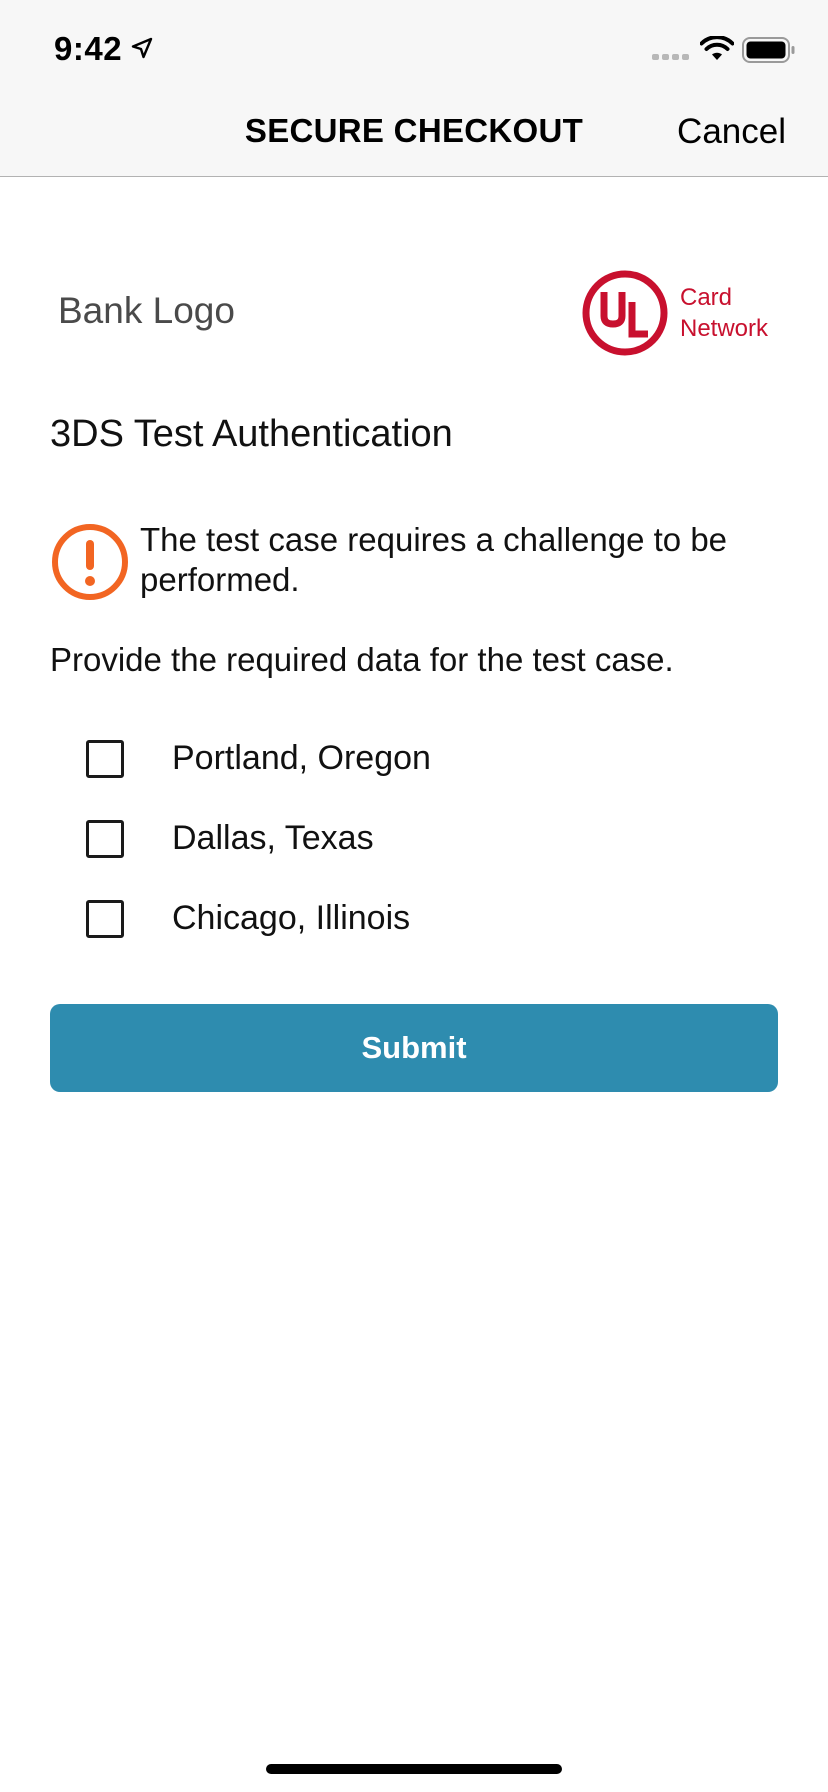  What do you see at coordinates (414, 1048) in the screenshot?
I see `submit-button: Submit` at bounding box center [414, 1048].